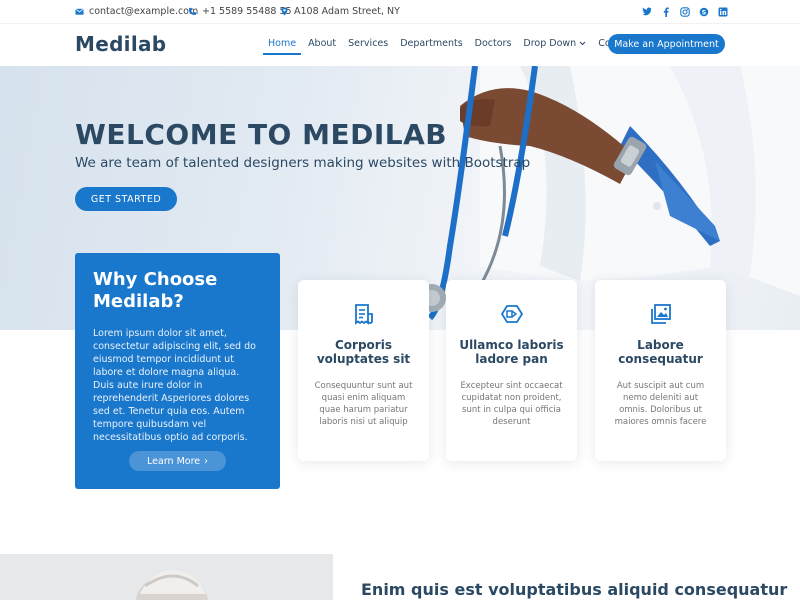 The height and width of the screenshot is (600, 800). I want to click on svg-text: S, so click(703, 12).